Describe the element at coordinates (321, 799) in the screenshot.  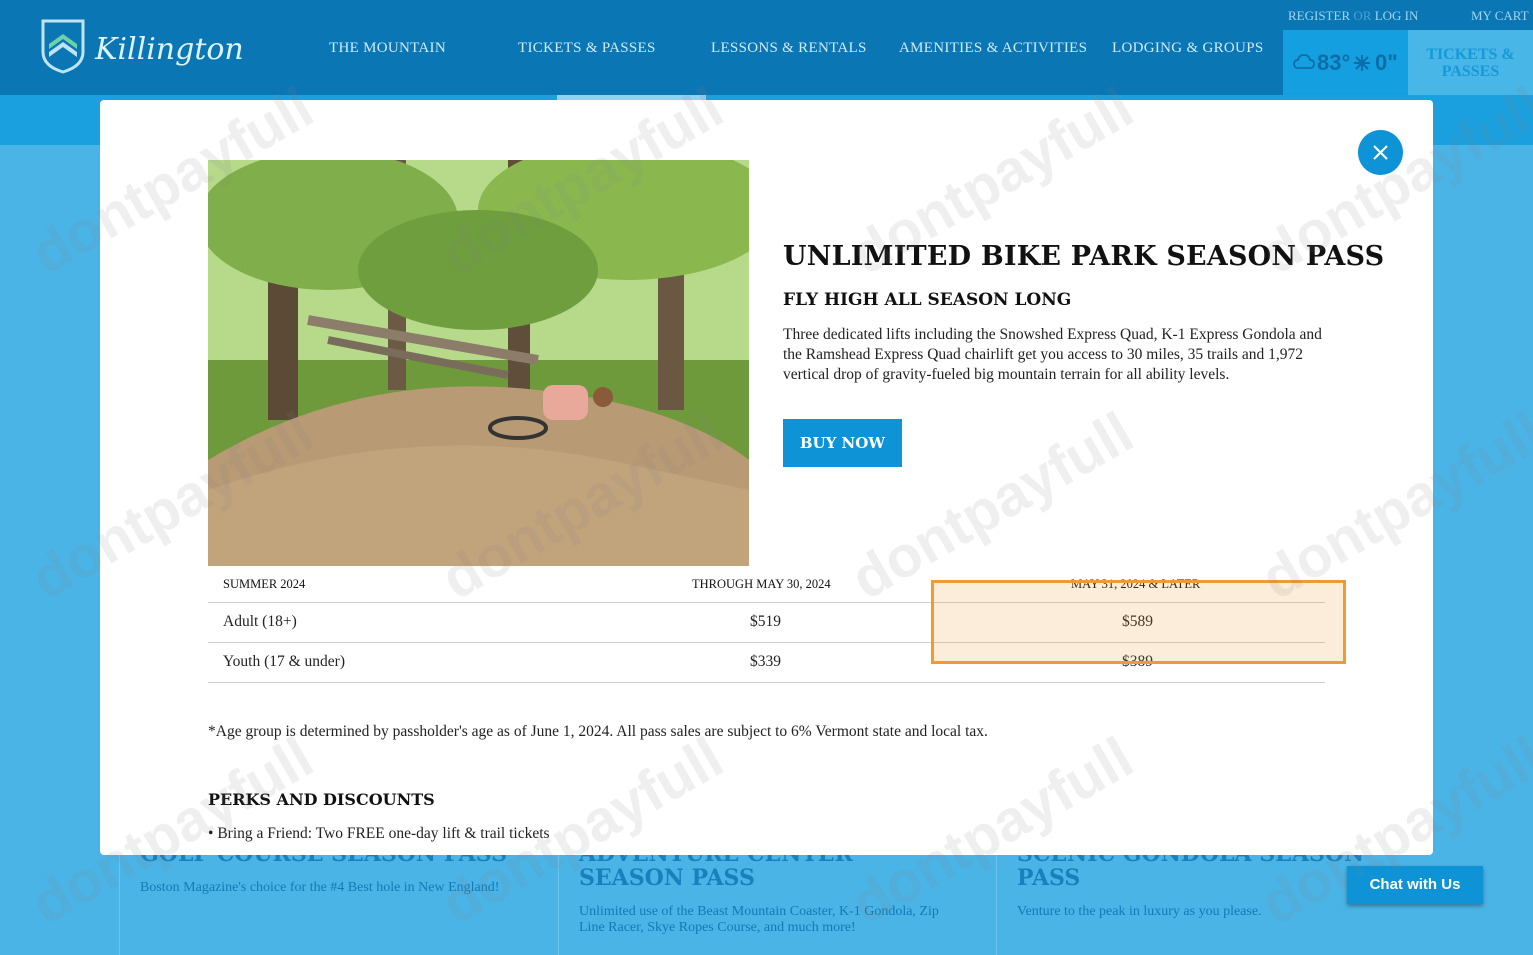
I see `perks-heading: PERKS AND DISCOUNTS` at that location.